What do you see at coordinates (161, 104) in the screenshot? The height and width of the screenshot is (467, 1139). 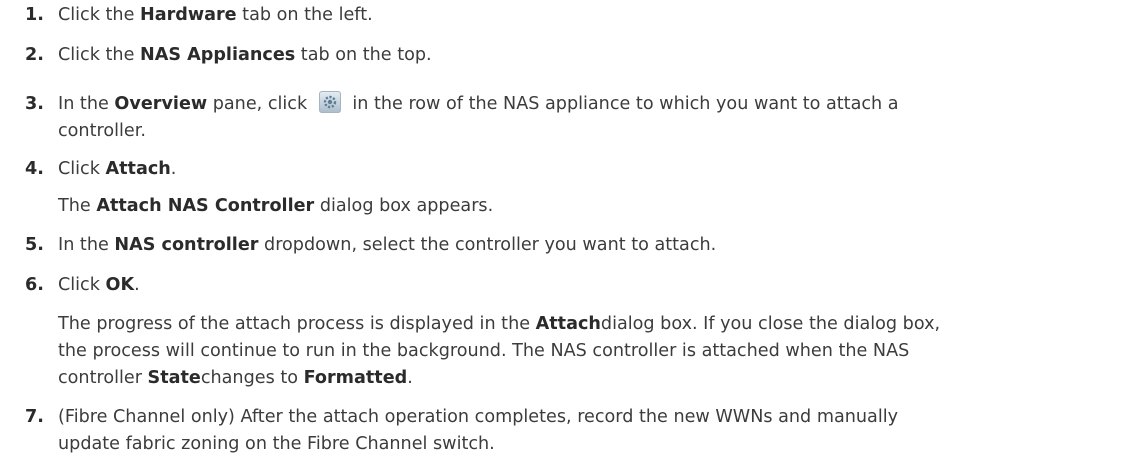 I see `ui-term-overview: Overview` at bounding box center [161, 104].